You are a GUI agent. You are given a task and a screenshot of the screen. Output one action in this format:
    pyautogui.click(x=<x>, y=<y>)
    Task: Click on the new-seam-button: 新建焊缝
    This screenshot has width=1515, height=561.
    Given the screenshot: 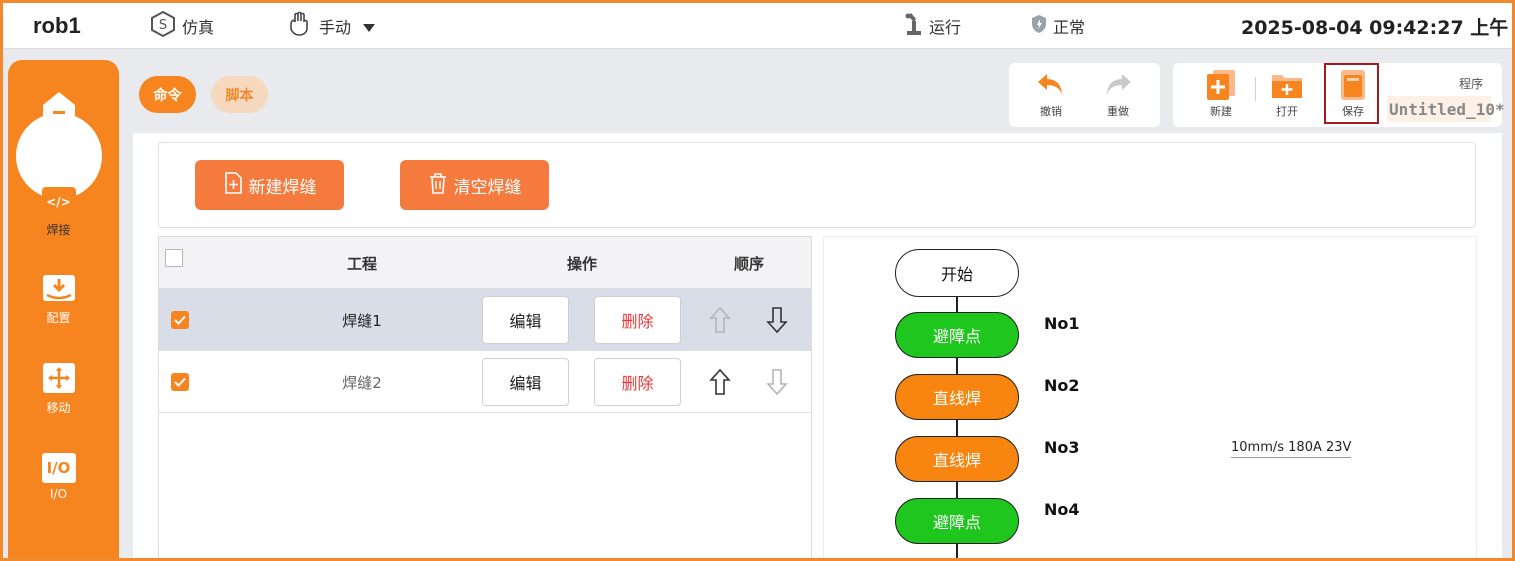 What is the action you would take?
    pyautogui.click(x=269, y=185)
    